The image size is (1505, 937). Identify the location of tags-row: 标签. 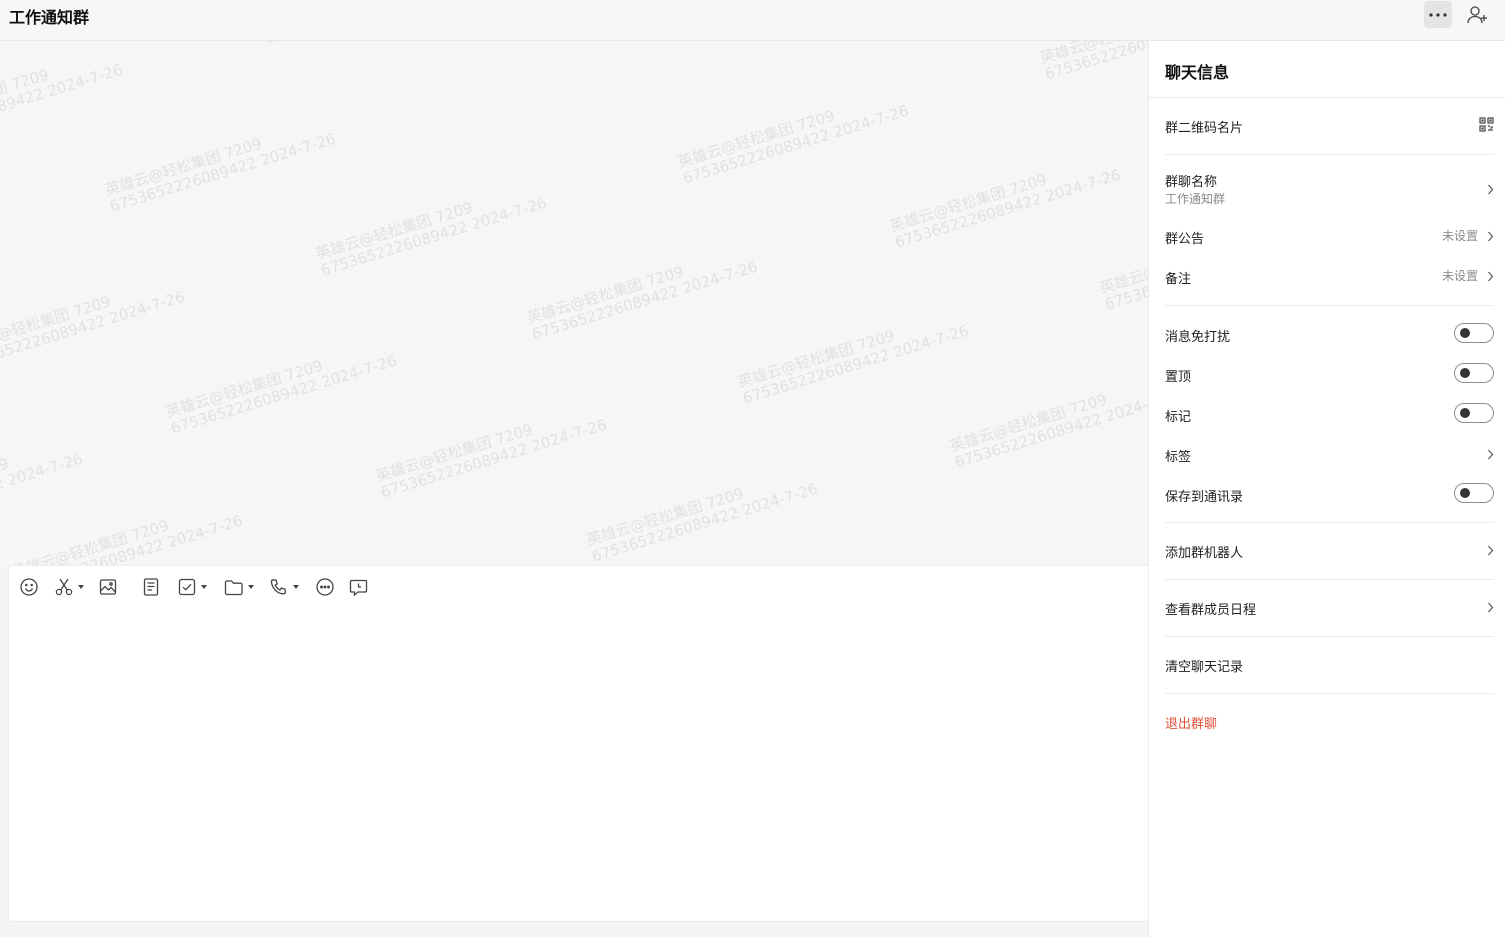
(1329, 455).